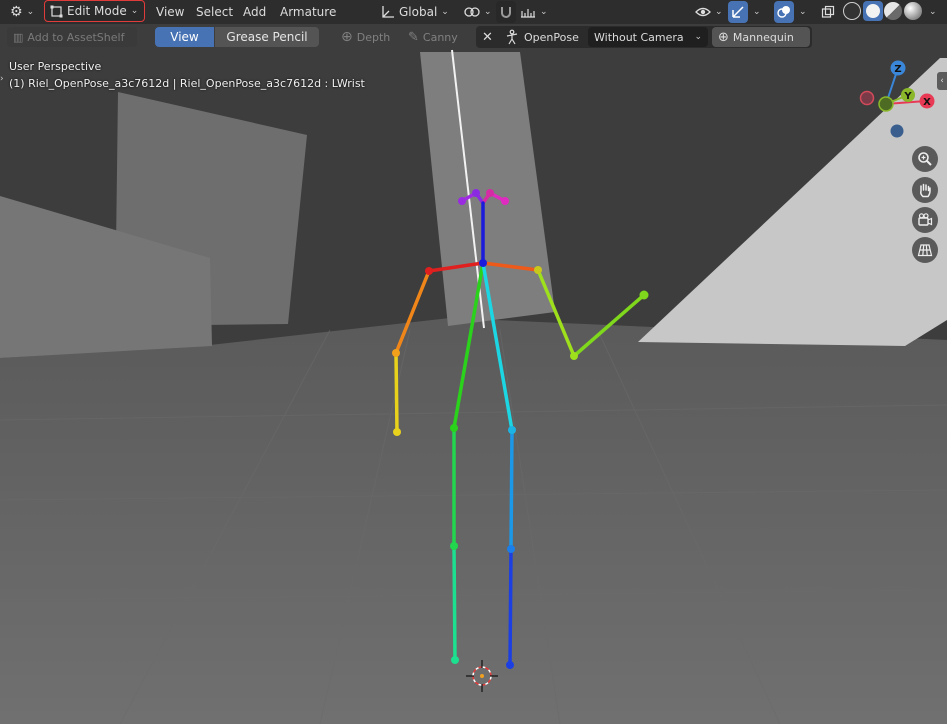 The image size is (947, 724). I want to click on camera-select: Without Camera ⌄, so click(648, 37).